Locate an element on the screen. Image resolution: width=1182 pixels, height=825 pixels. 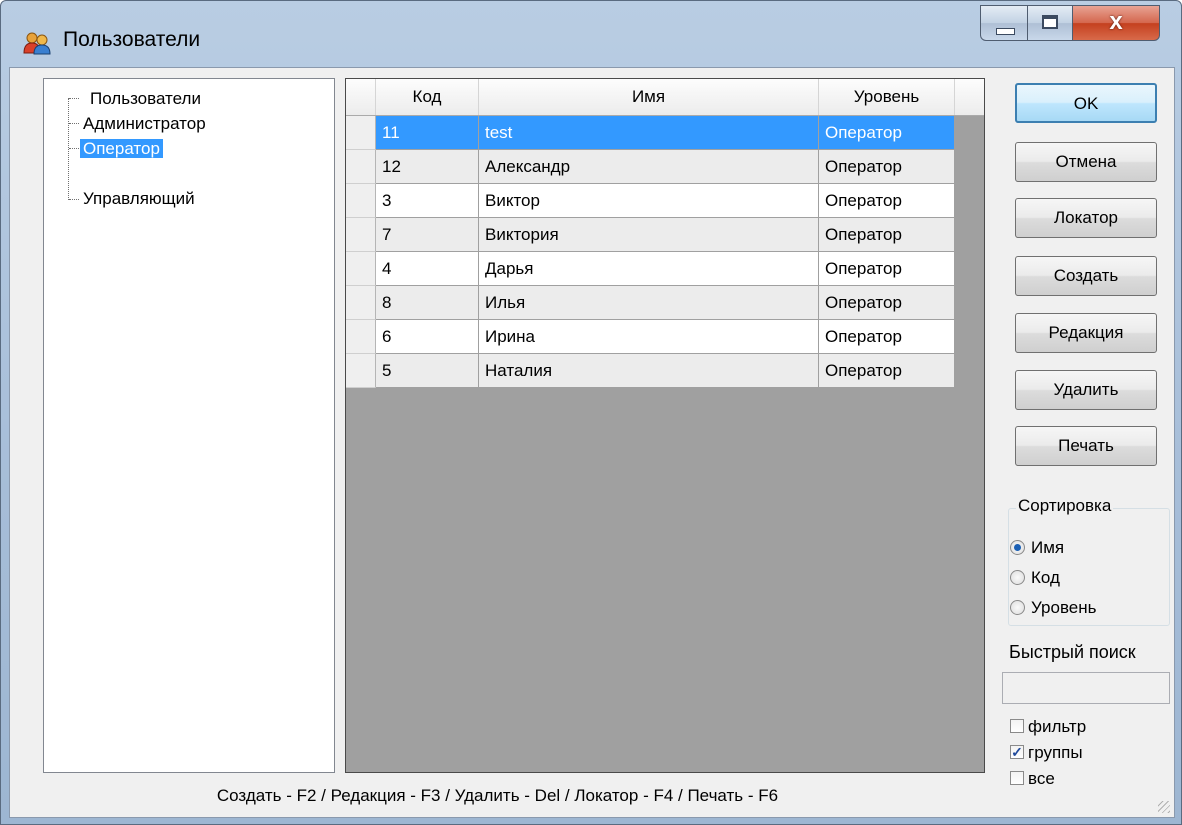
close-button: x is located at coordinates (1116, 23).